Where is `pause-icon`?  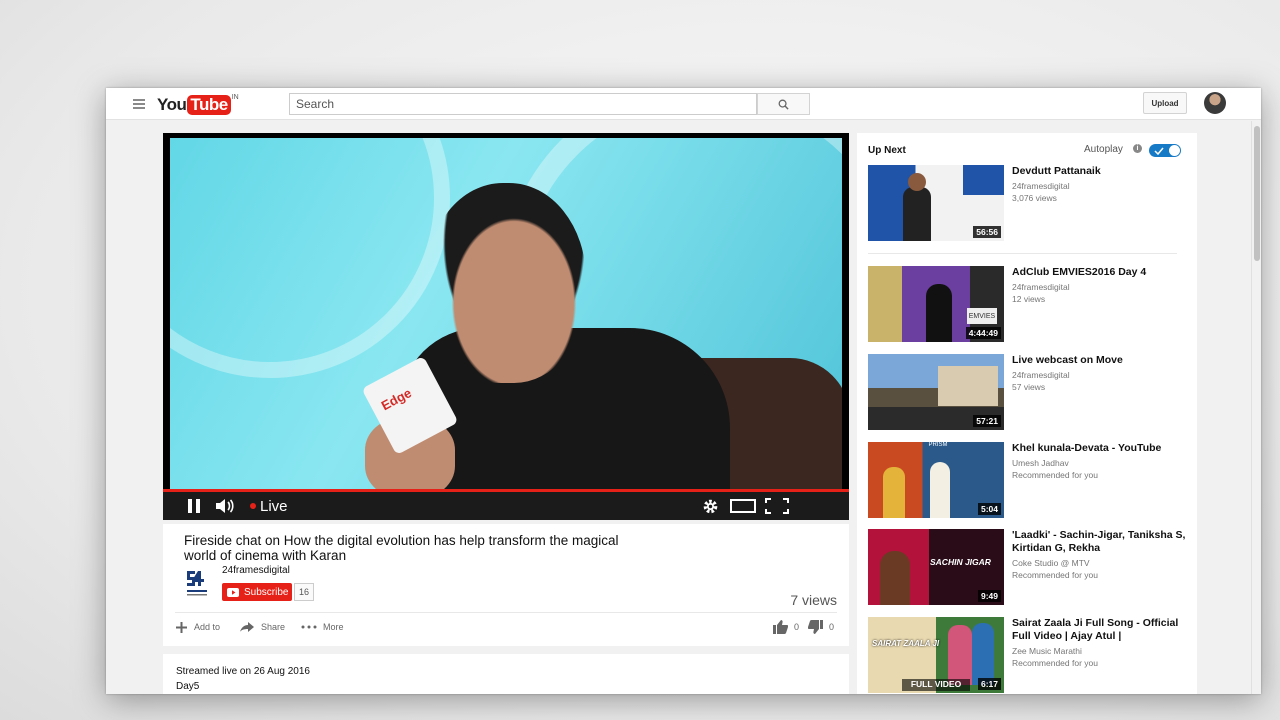 pause-icon is located at coordinates (194, 506).